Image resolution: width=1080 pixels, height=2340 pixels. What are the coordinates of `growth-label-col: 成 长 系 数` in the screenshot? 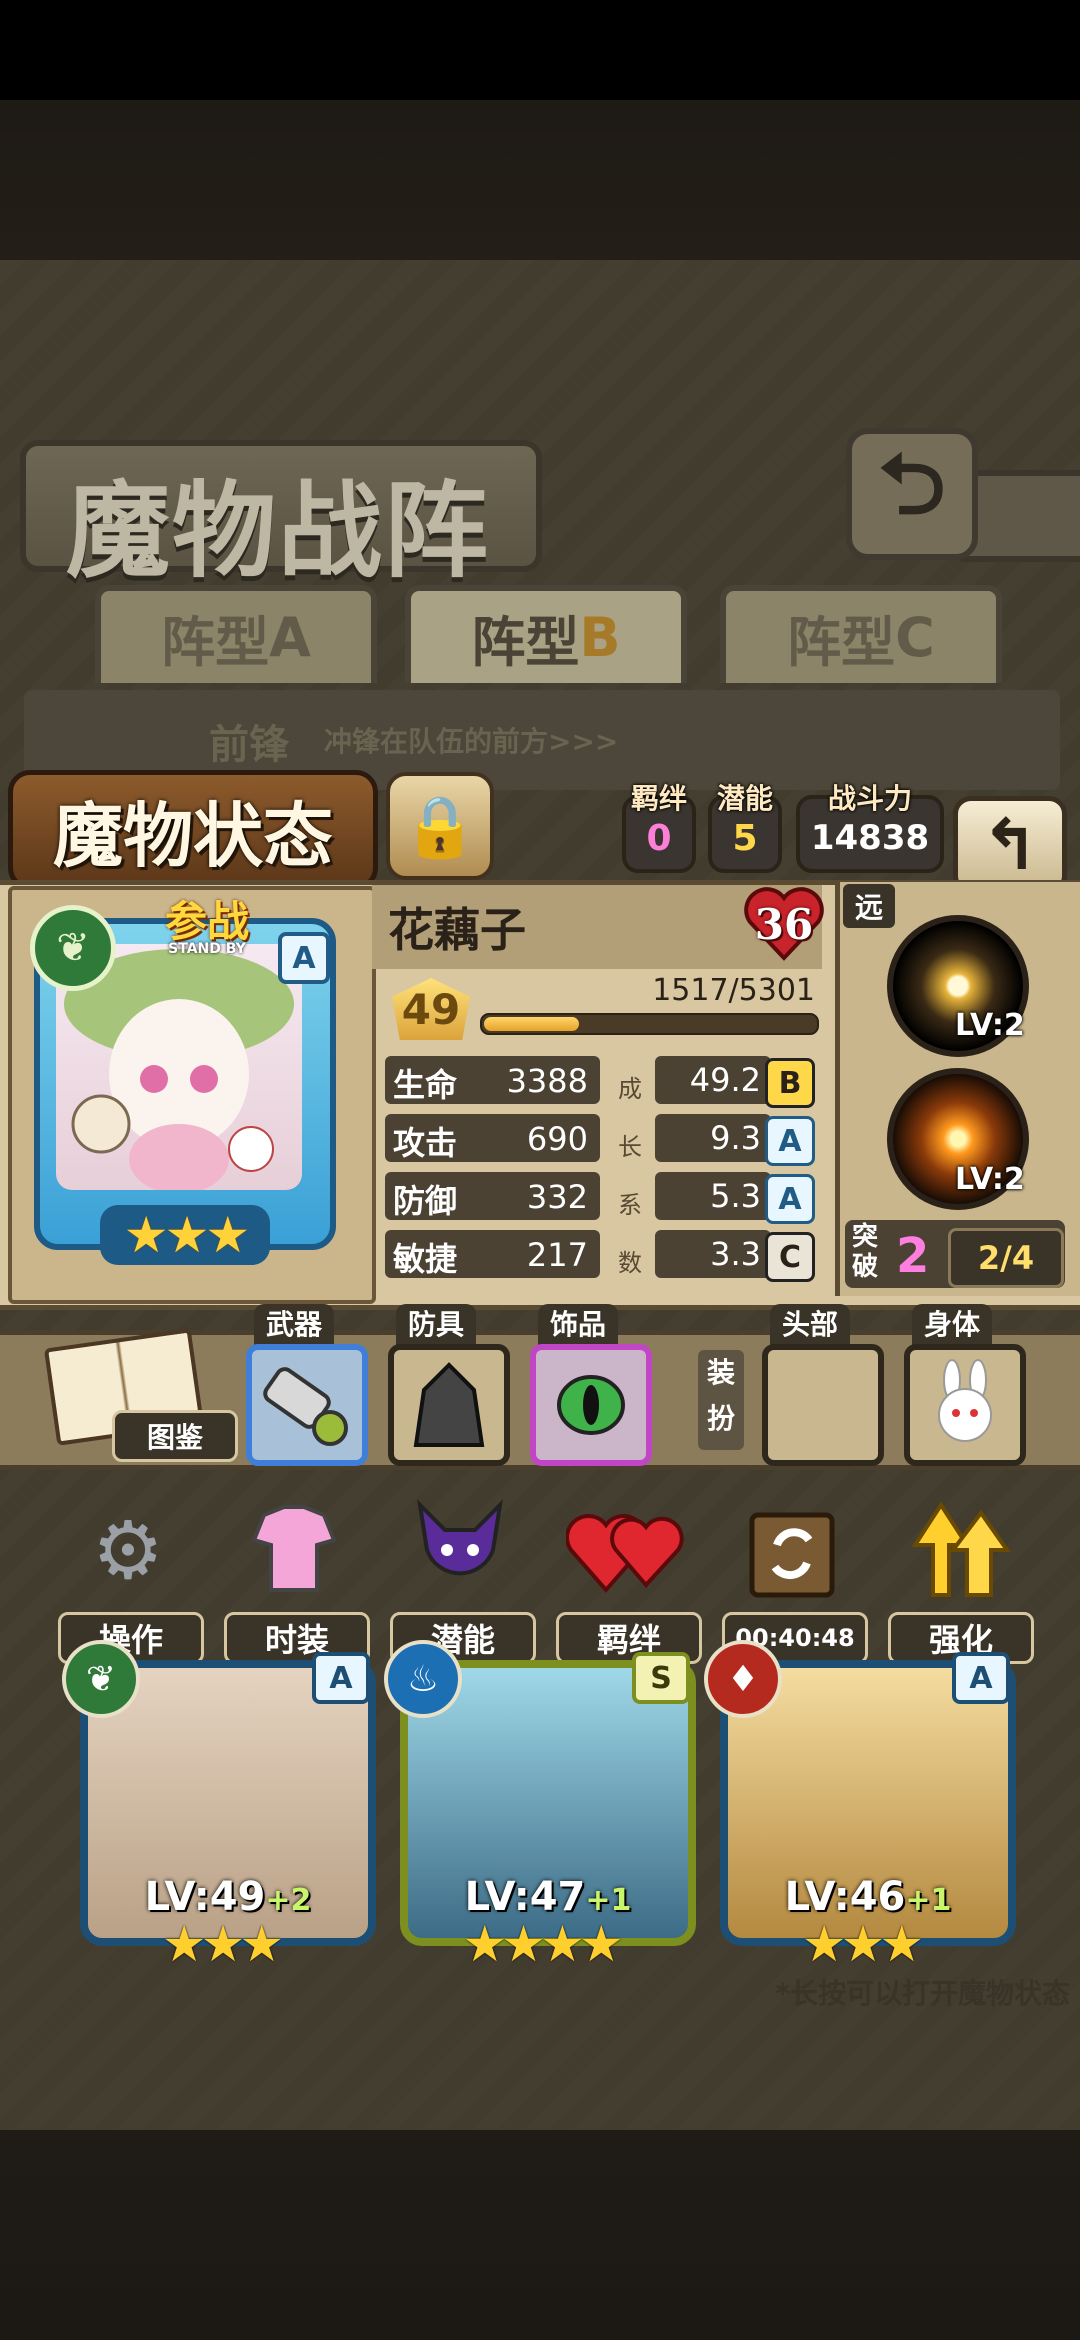 It's located at (630, 1176).